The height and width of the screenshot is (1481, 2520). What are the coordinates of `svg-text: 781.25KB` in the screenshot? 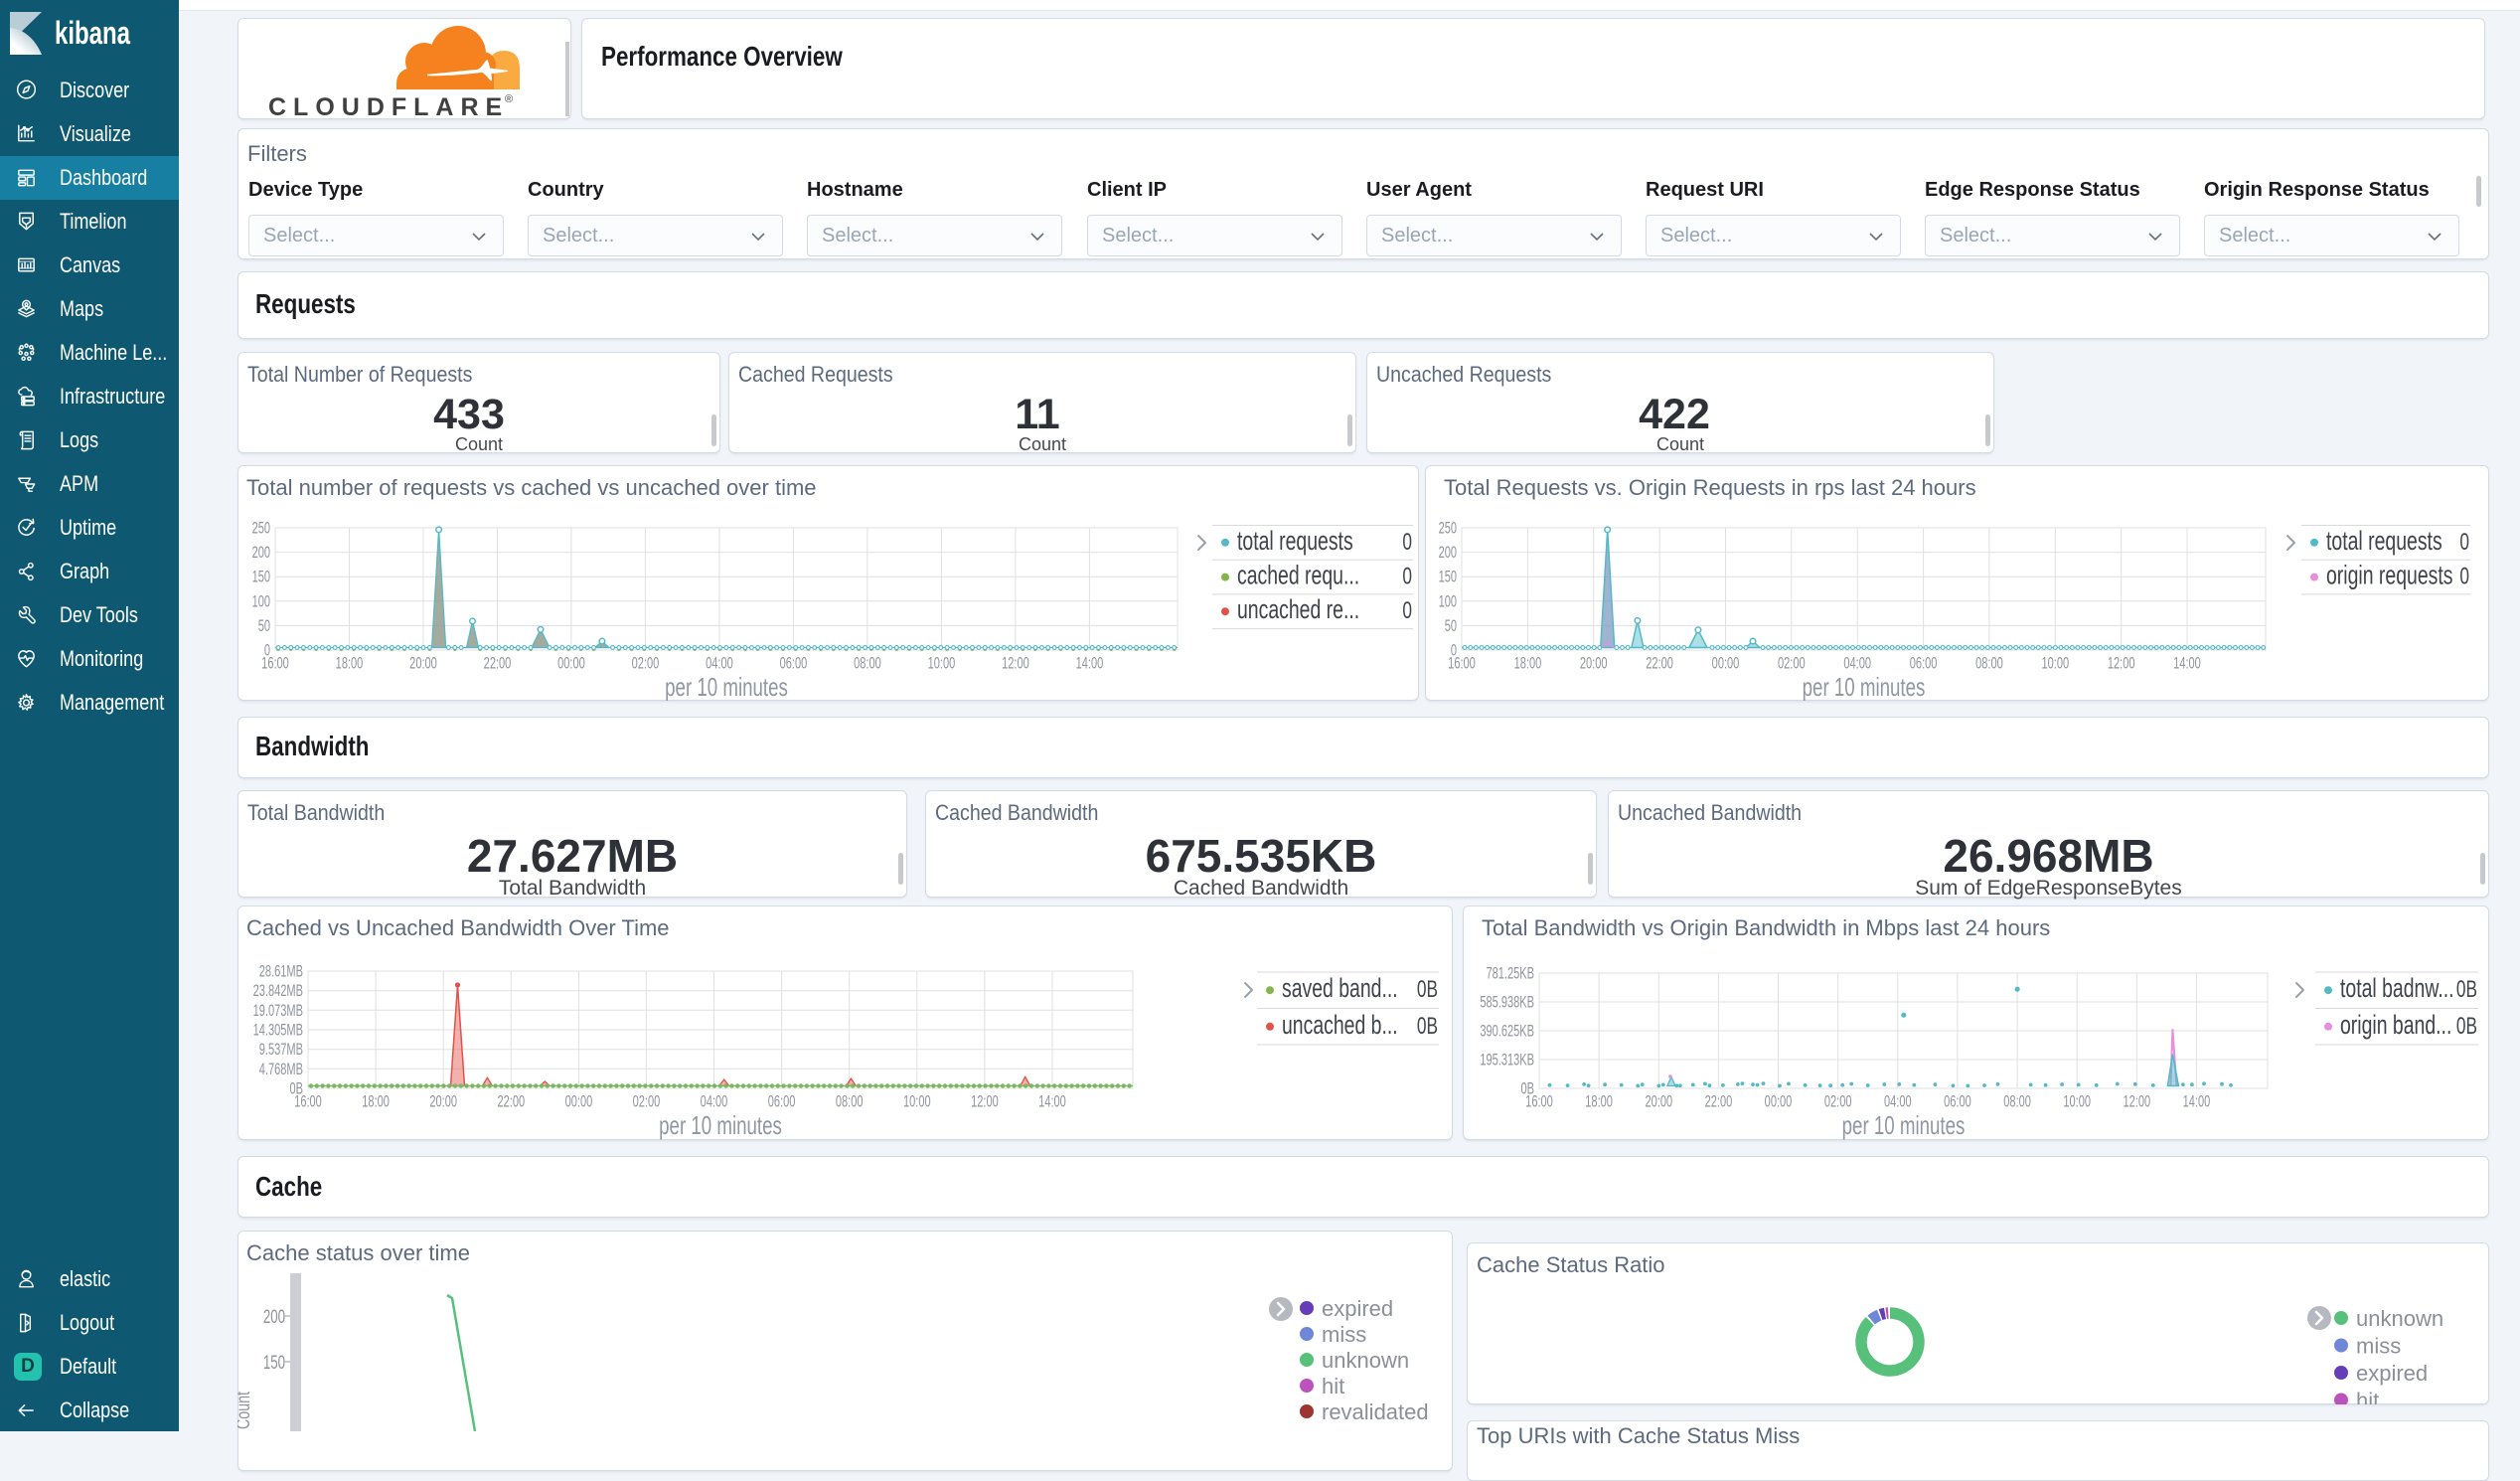 It's located at (1510, 973).